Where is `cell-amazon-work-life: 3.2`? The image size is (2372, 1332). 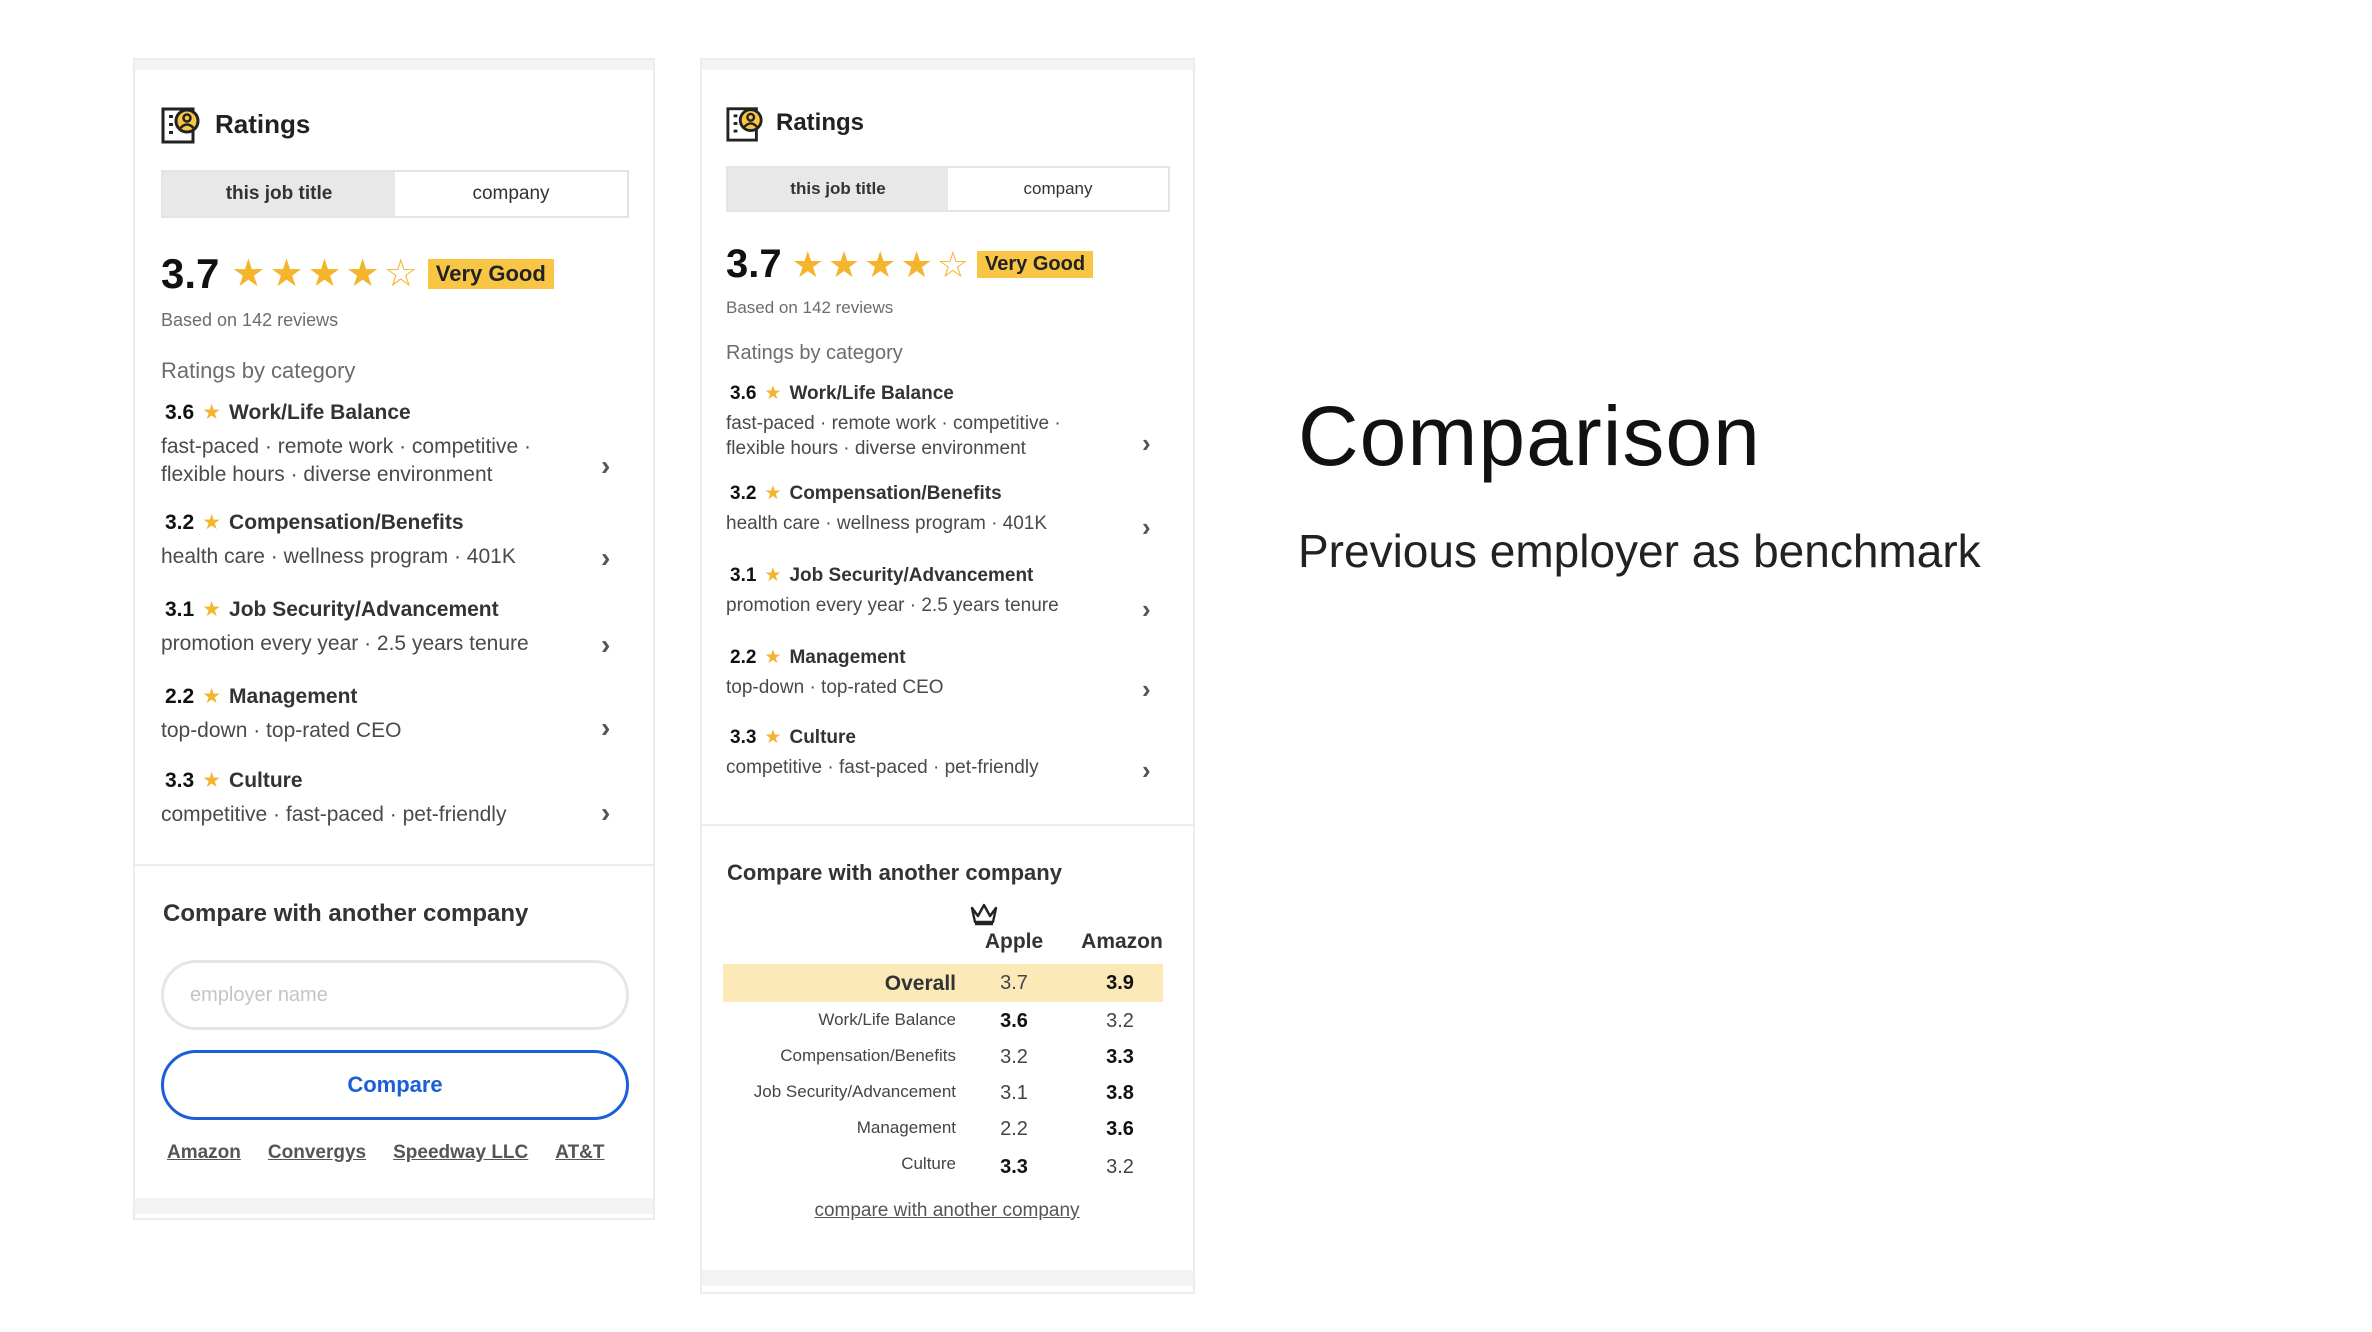
cell-amazon-work-life: 3.2 is located at coordinates (1120, 1021).